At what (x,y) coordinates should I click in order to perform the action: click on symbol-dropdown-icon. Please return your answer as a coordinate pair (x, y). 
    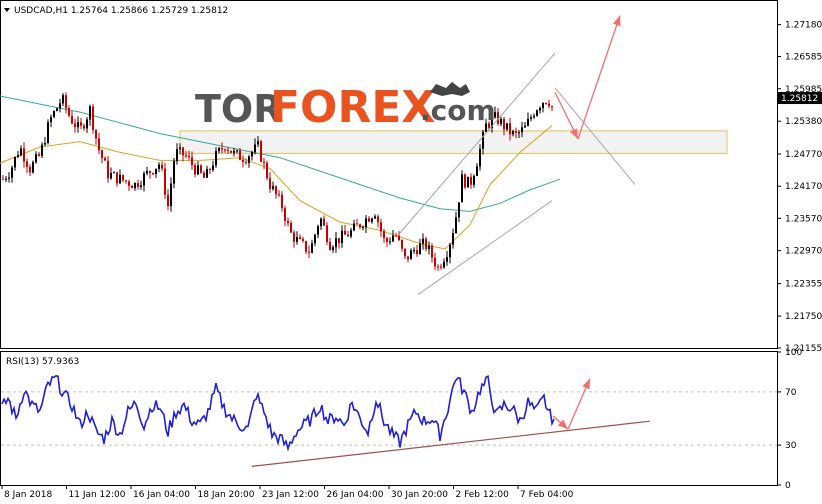
    Looking at the image, I should click on (7, 10).